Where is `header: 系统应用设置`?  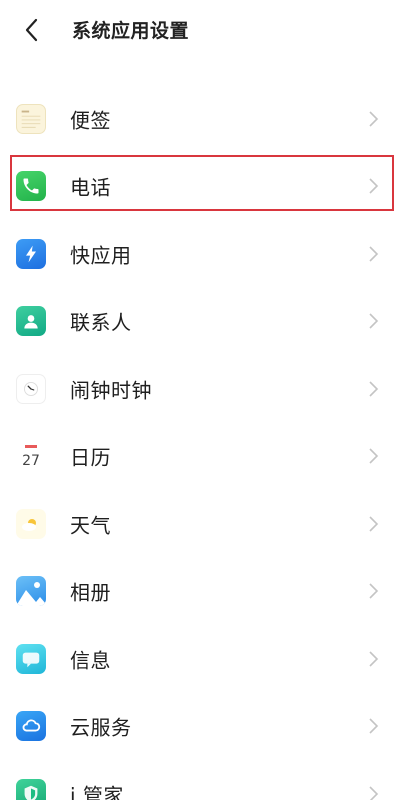
header: 系统应用设置 is located at coordinates (200, 29).